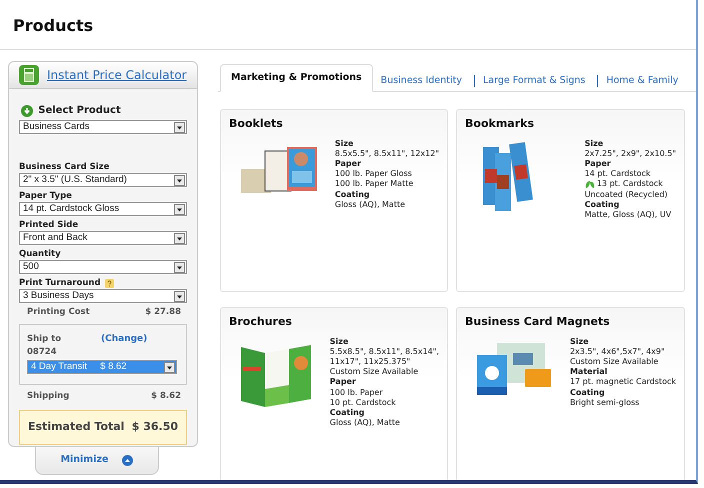 This screenshot has width=704, height=488. I want to click on collapse-icon, so click(128, 460).